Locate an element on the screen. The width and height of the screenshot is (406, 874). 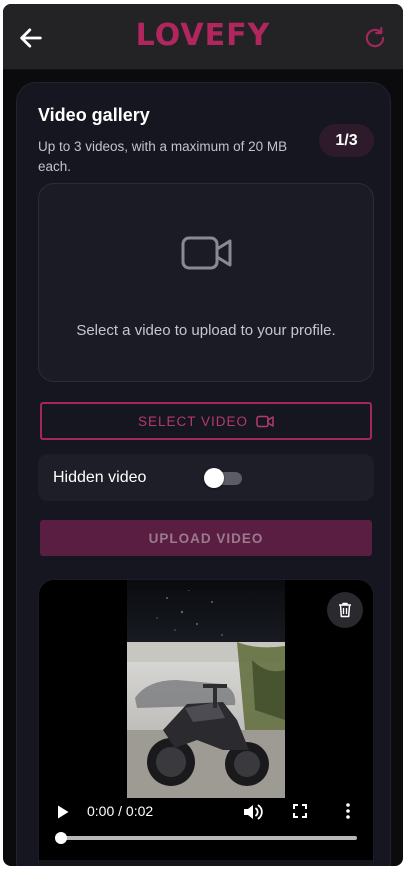
motorcycle-video-frame is located at coordinates (206, 689).